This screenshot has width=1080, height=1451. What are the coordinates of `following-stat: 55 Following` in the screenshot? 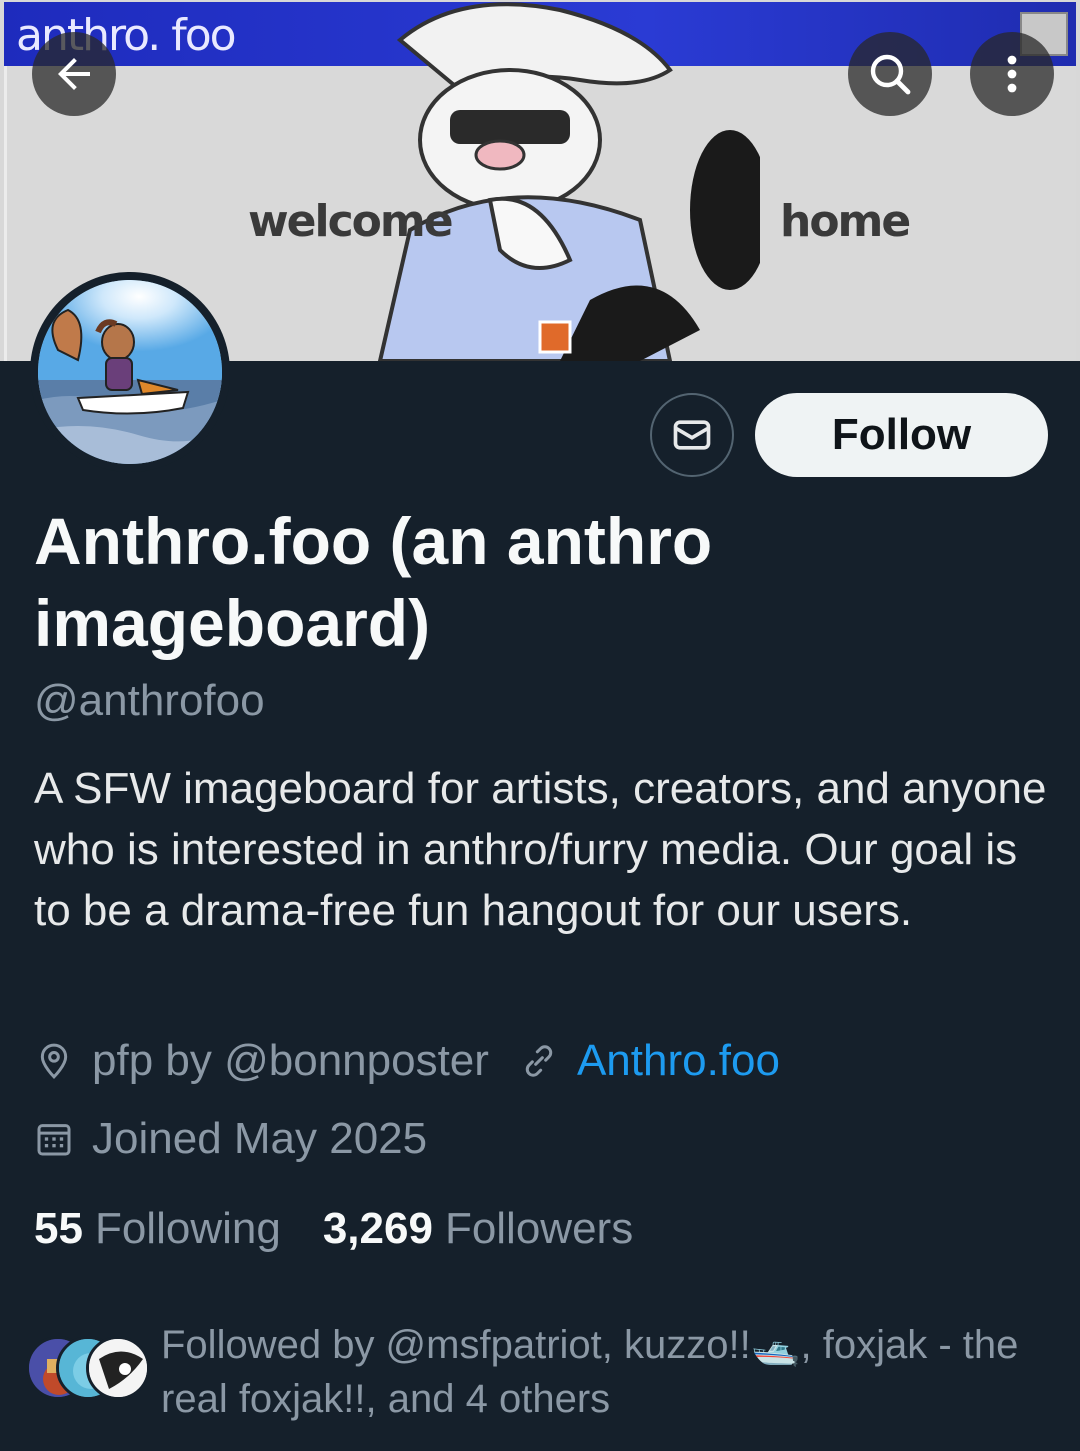 It's located at (157, 1229).